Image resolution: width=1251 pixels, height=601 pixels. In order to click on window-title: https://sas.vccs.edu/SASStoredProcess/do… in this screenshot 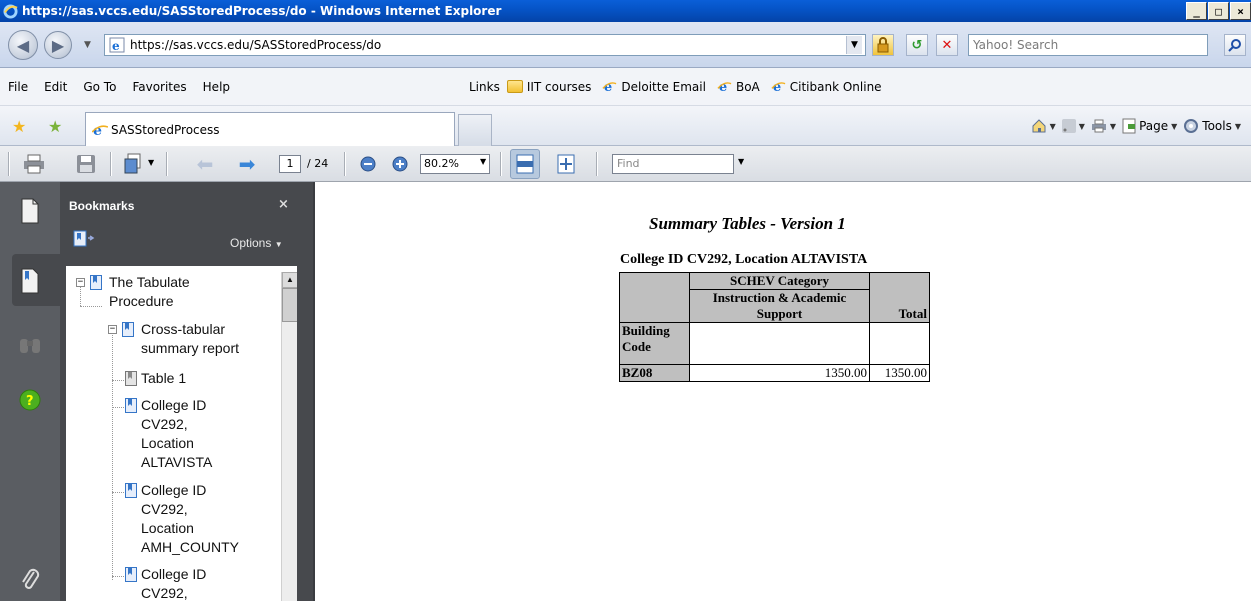, I will do `click(262, 11)`.